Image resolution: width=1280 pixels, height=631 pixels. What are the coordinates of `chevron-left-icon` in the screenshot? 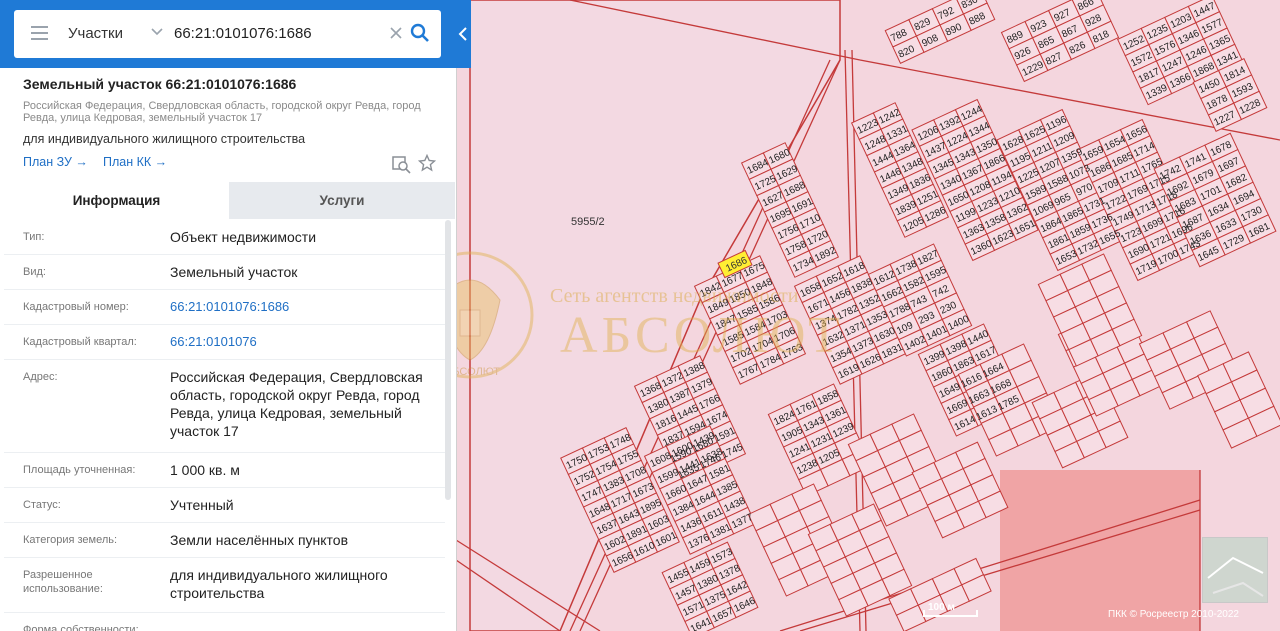 It's located at (463, 34).